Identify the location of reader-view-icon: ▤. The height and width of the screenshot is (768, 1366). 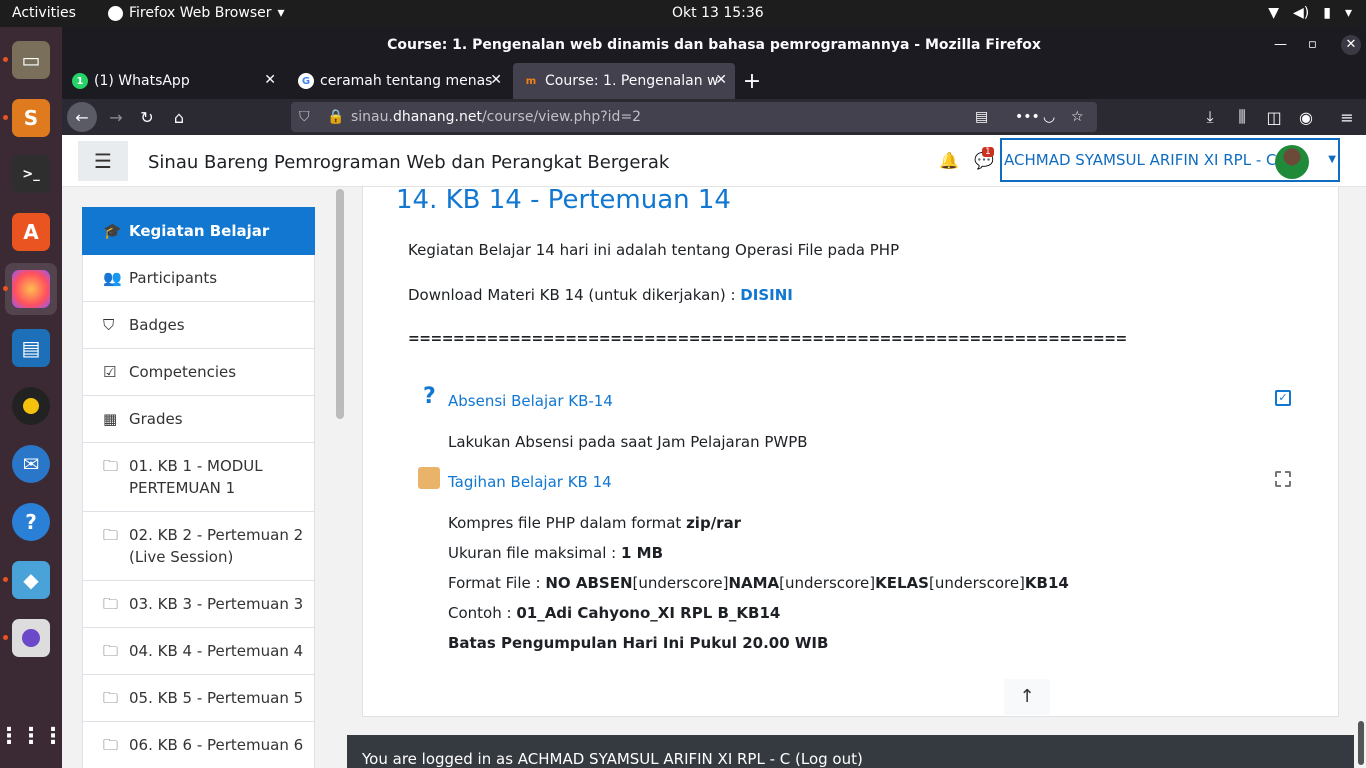
(981, 117).